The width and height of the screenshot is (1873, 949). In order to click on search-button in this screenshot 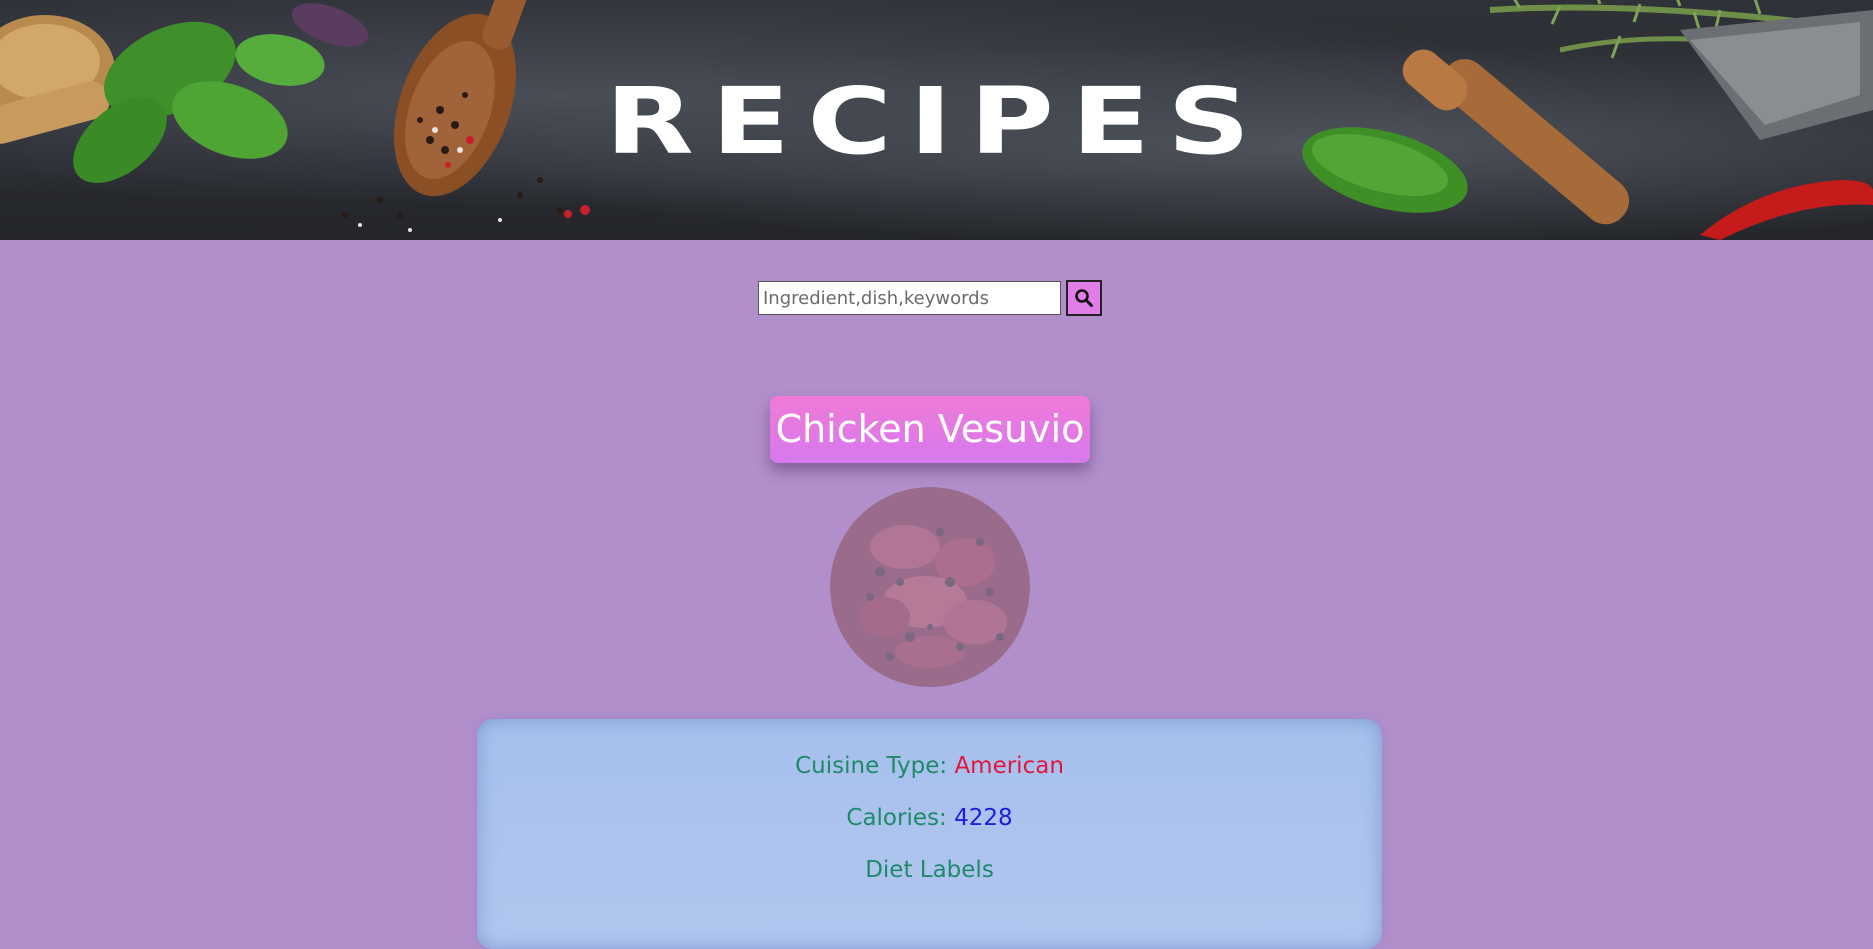, I will do `click(1084, 298)`.